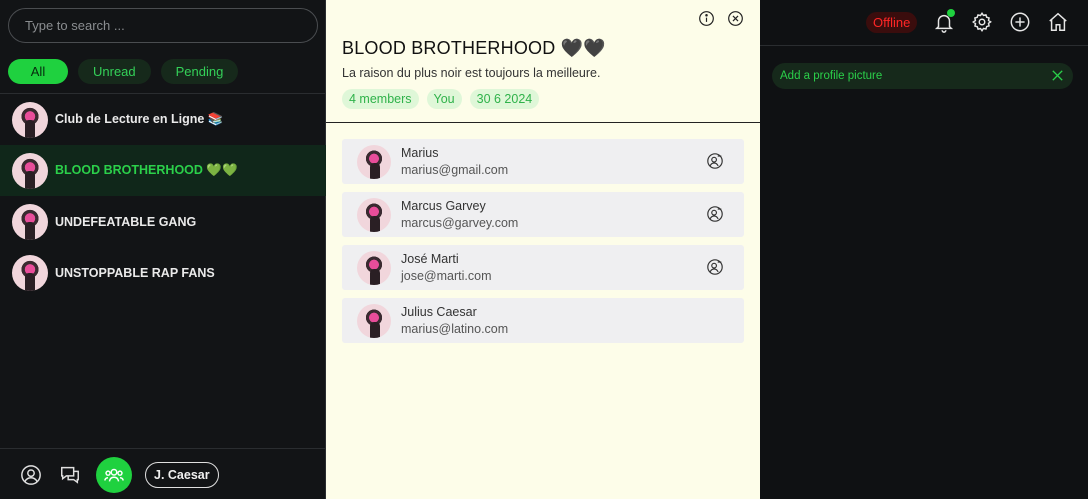  What do you see at coordinates (951, 13) in the screenshot?
I see `notification-dot` at bounding box center [951, 13].